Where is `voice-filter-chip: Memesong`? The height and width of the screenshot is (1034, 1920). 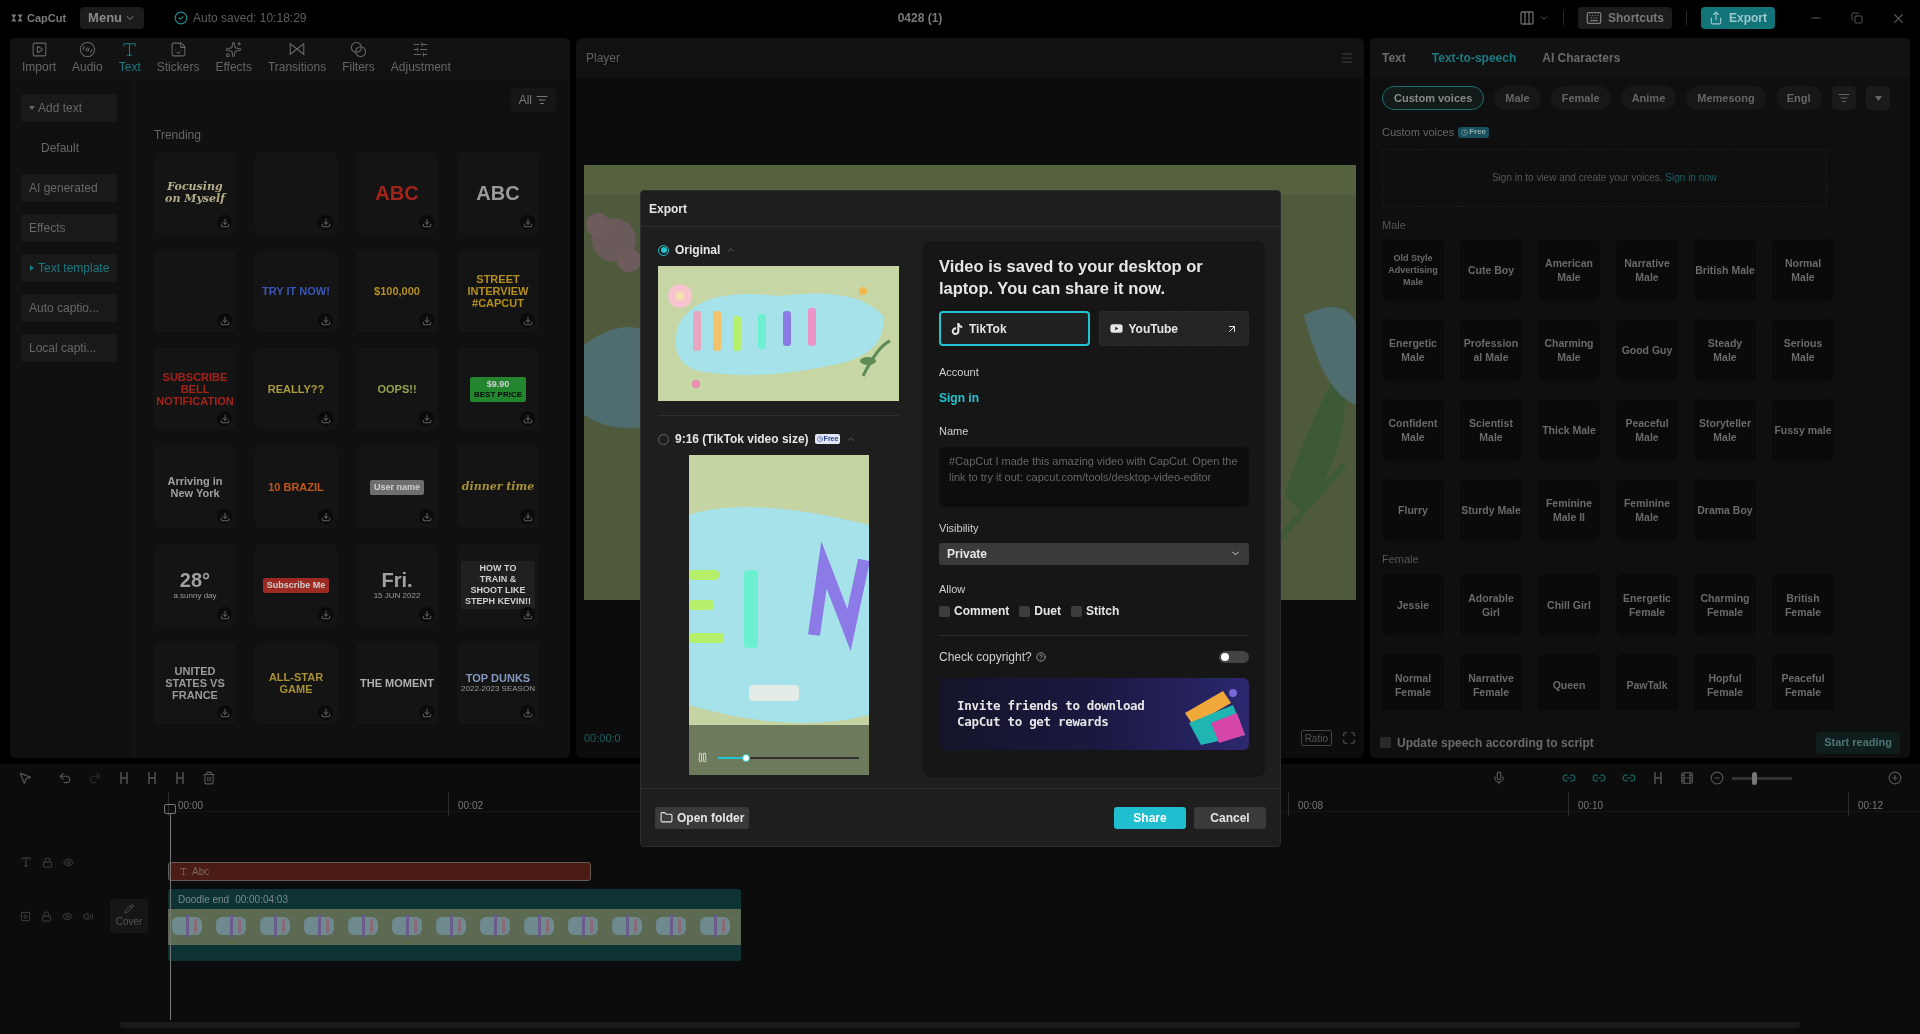 voice-filter-chip: Memesong is located at coordinates (1726, 98).